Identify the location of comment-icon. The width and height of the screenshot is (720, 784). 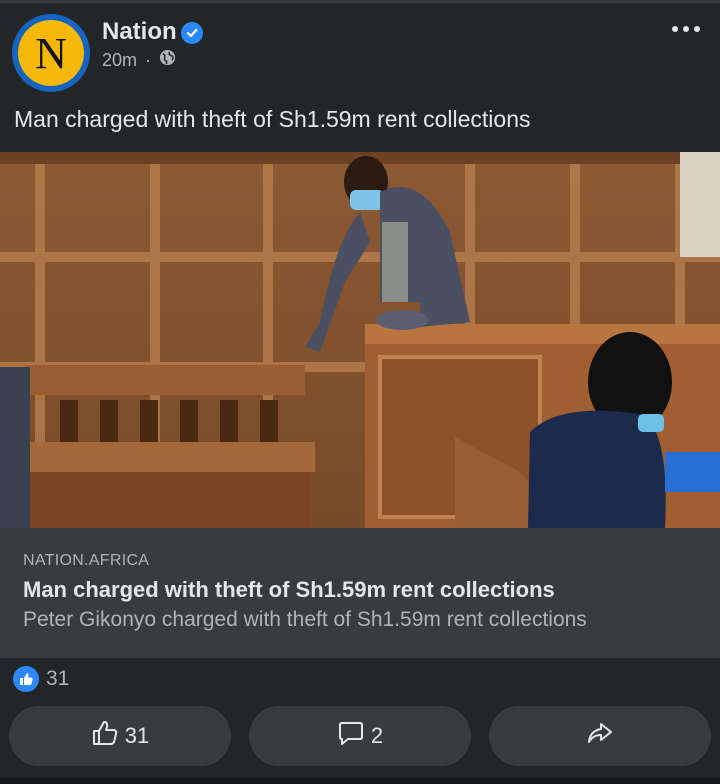
(351, 736).